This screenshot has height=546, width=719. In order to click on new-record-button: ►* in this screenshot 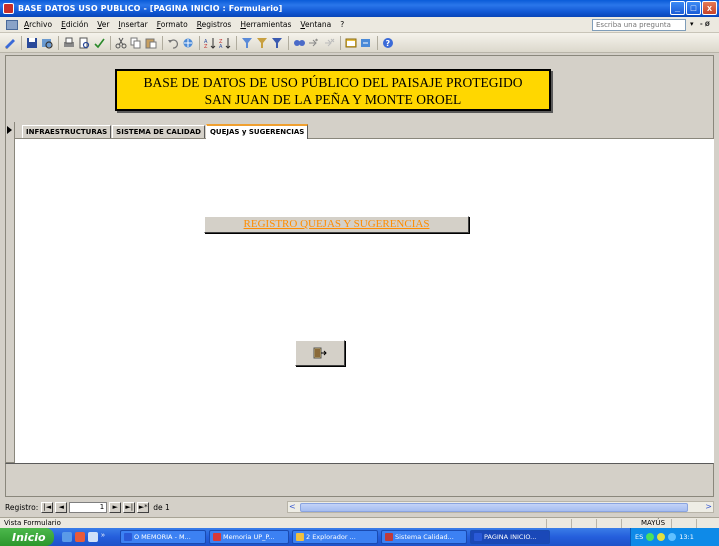, I will do `click(143, 507)`.